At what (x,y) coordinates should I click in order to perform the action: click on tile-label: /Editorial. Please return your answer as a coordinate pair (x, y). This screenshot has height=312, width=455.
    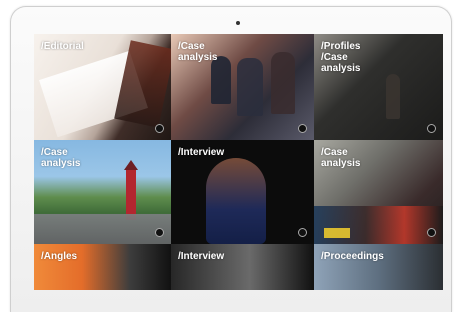
    Looking at the image, I should click on (62, 46).